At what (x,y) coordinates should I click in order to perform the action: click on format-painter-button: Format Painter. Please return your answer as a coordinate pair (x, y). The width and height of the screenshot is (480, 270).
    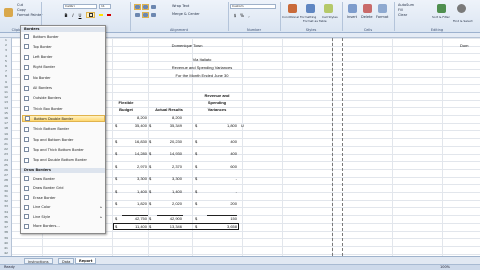
    Looking at the image, I should click on (30, 15).